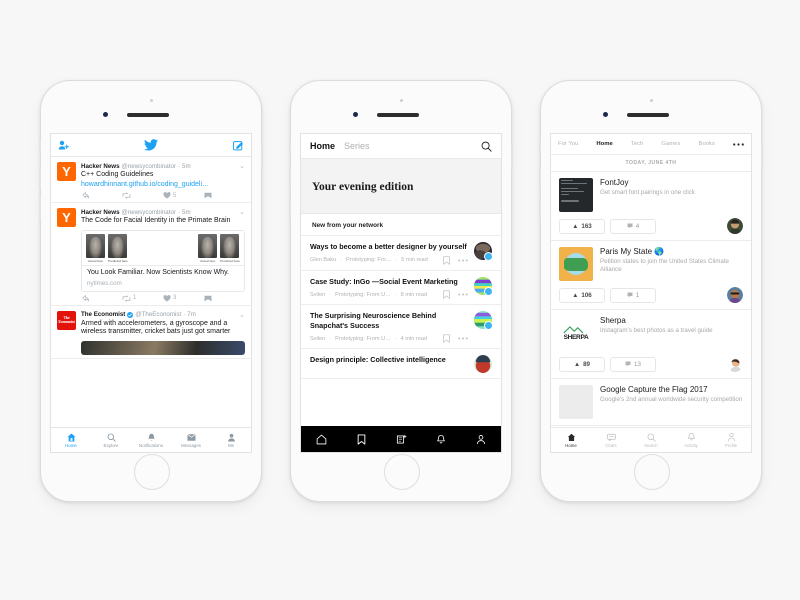 This screenshot has width=800, height=600. Describe the element at coordinates (186, 212) in the screenshot. I see `tweet-time: 5m` at that location.